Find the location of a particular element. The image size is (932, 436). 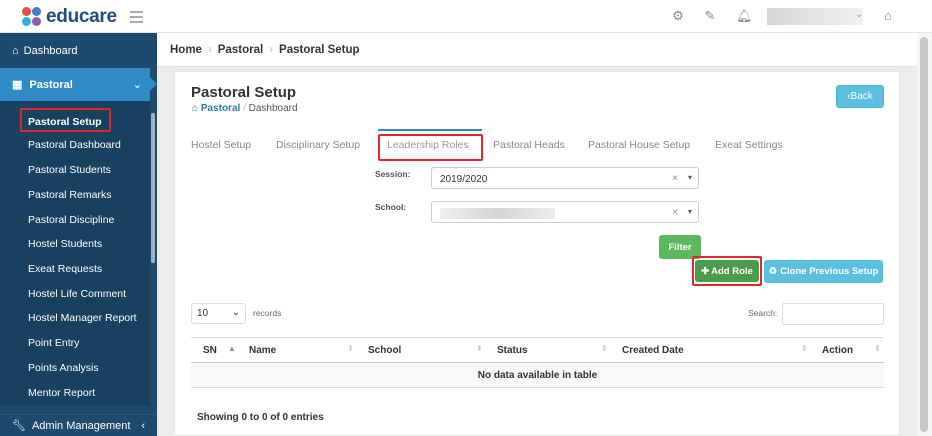

search-input is located at coordinates (833, 314).